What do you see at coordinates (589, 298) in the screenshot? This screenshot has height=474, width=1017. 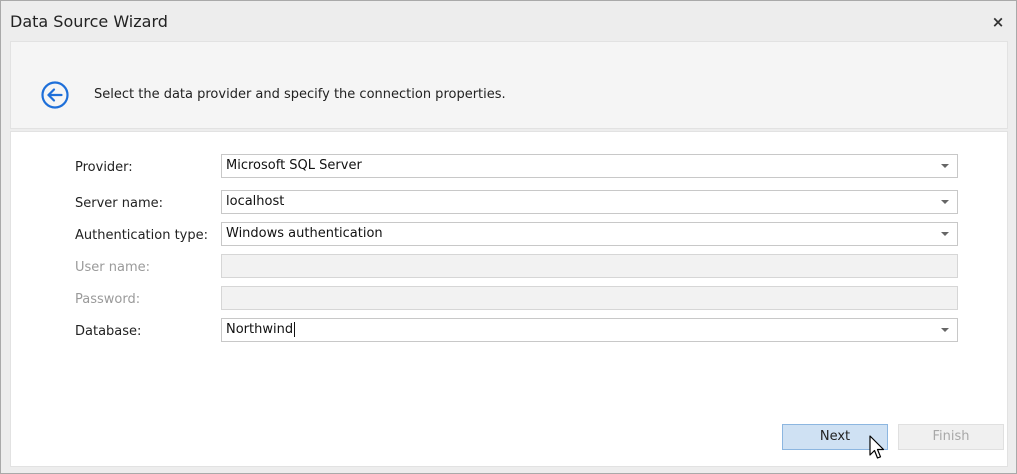 I see `password-field` at bounding box center [589, 298].